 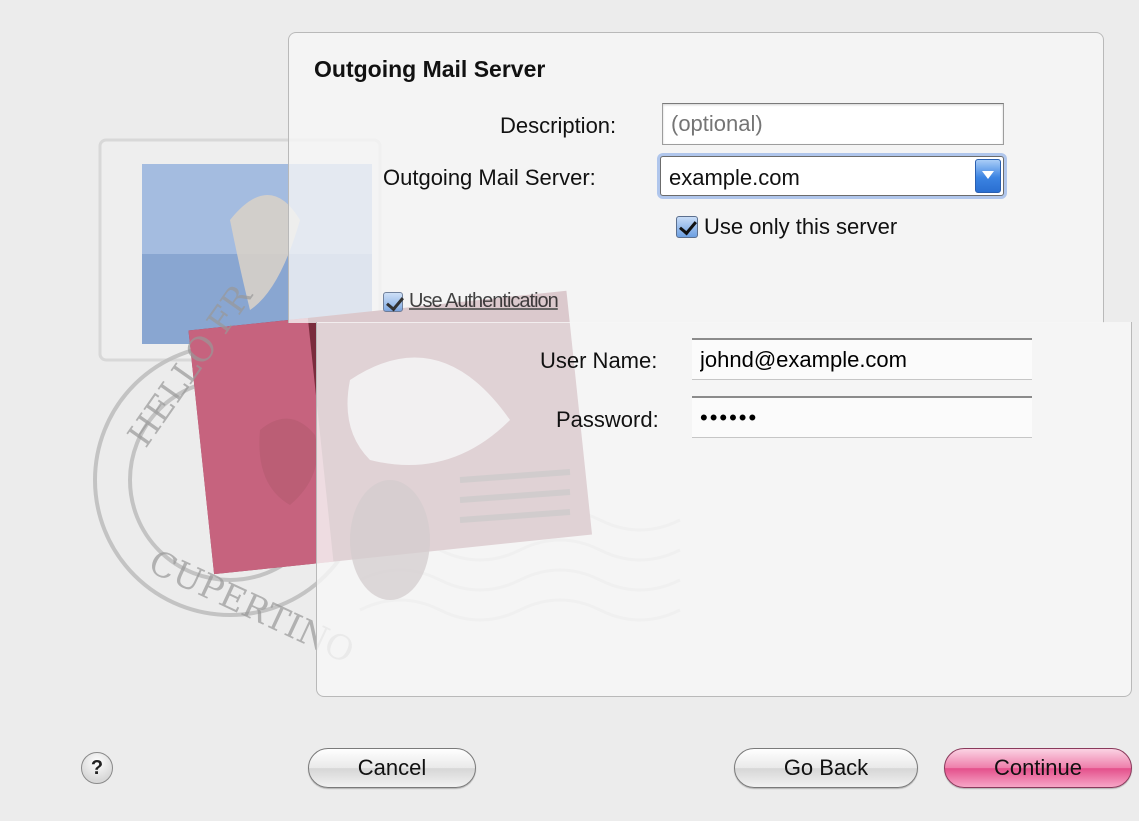 I want to click on outgoing-server-value: example.com, so click(x=734, y=177).